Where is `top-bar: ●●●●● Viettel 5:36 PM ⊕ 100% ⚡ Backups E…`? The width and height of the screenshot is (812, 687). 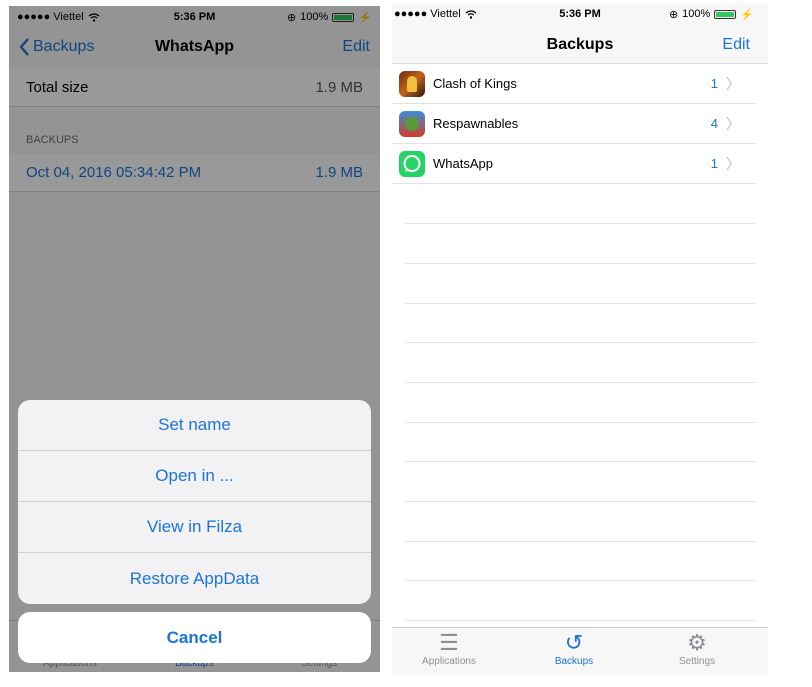
top-bar: ●●●●● Viettel 5:36 PM ⊕ 100% ⚡ Backups E… is located at coordinates (580, 33).